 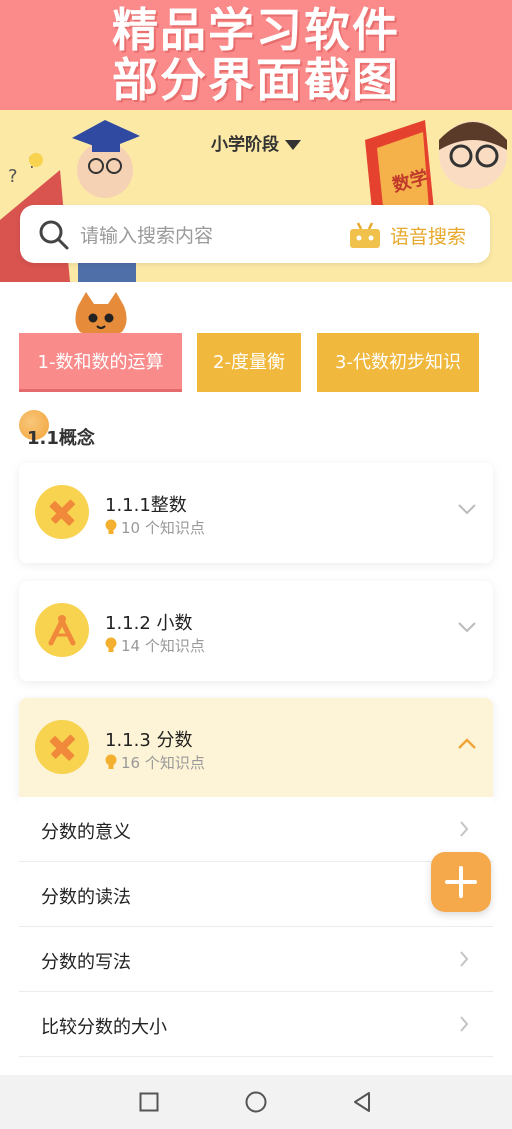 What do you see at coordinates (256, 959) in the screenshot?
I see `list-item: 分数的写法` at bounding box center [256, 959].